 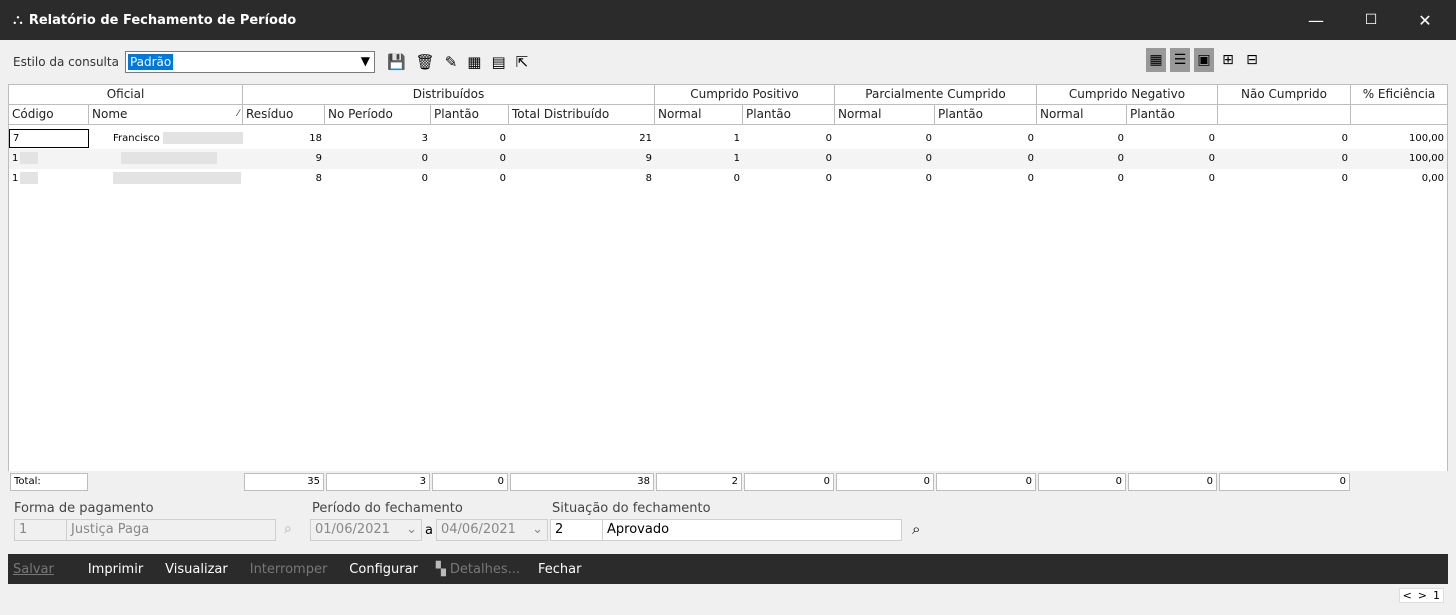 I want to click on export-icon: ⇱, so click(x=522, y=62).